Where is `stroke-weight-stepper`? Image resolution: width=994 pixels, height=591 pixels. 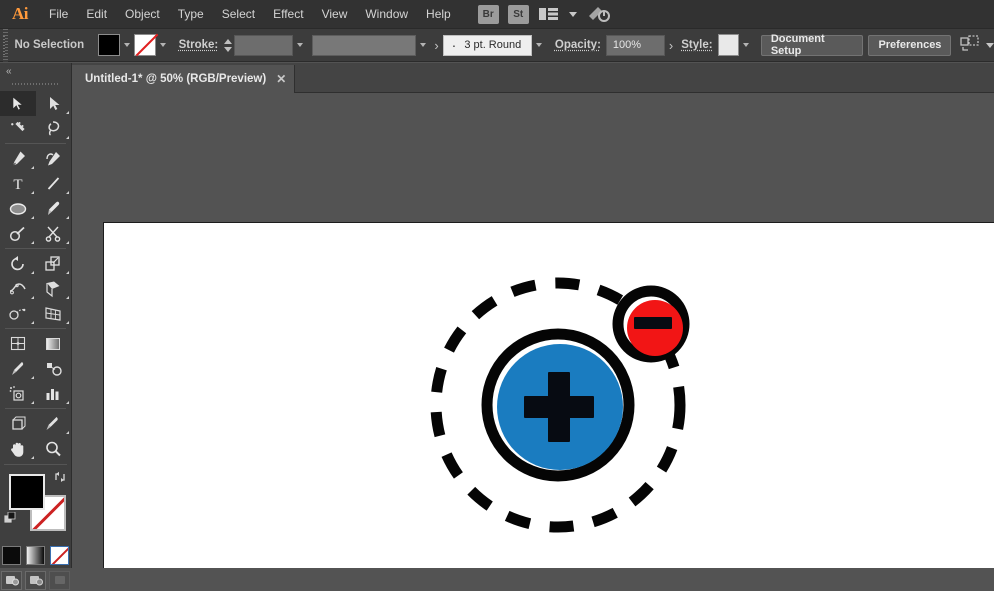
stroke-weight-stepper is located at coordinates (228, 45).